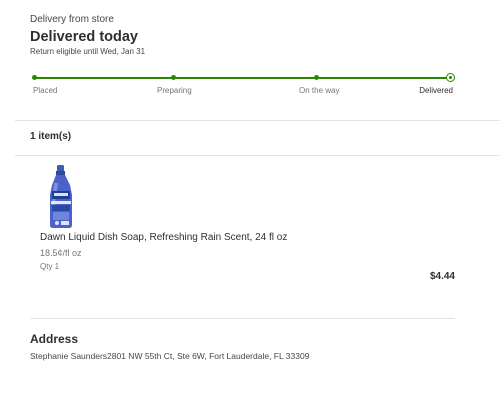 Image resolution: width=500 pixels, height=404 pixels. I want to click on delivery-status-title: Delivered today, so click(84, 37).